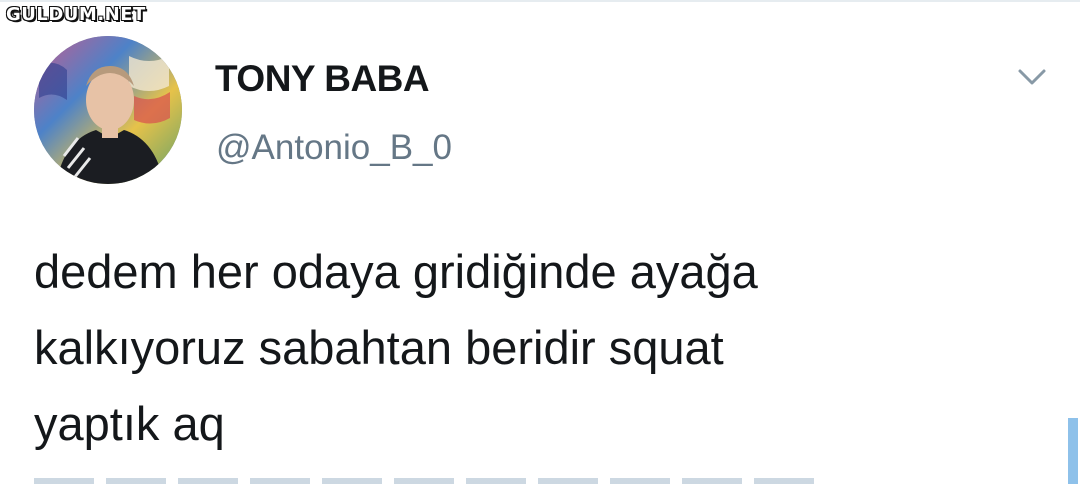 The image size is (1080, 484). What do you see at coordinates (322, 79) in the screenshot?
I see `display-name: TONY BABA` at bounding box center [322, 79].